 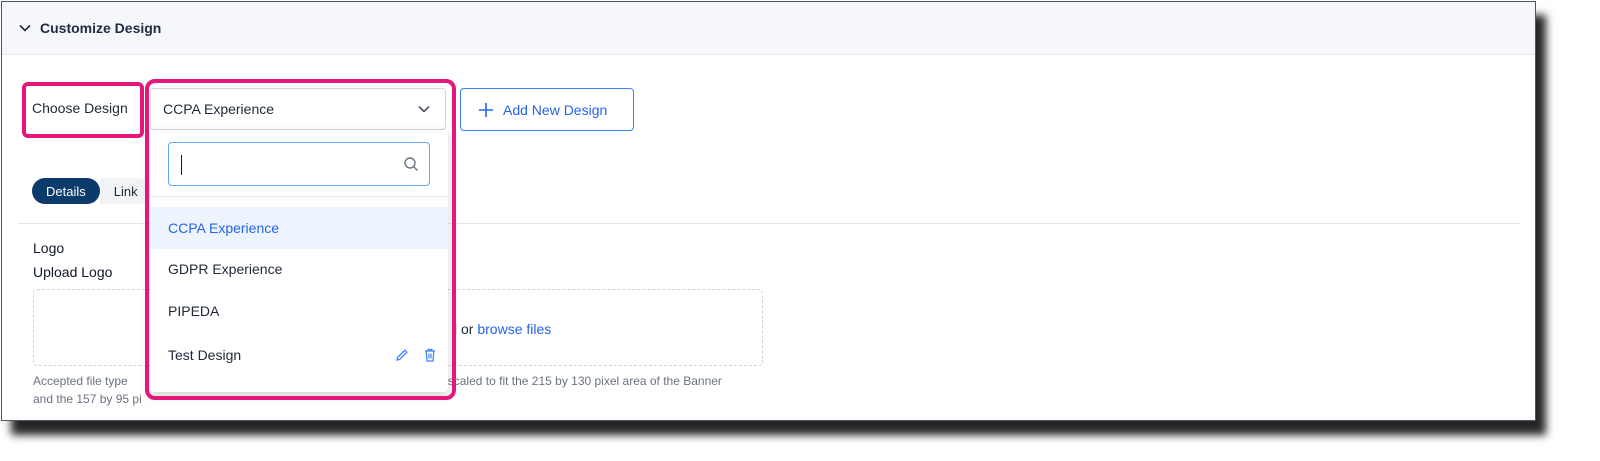 I want to click on helper-line-2: and the 157 by 95 pi, so click(x=87, y=399).